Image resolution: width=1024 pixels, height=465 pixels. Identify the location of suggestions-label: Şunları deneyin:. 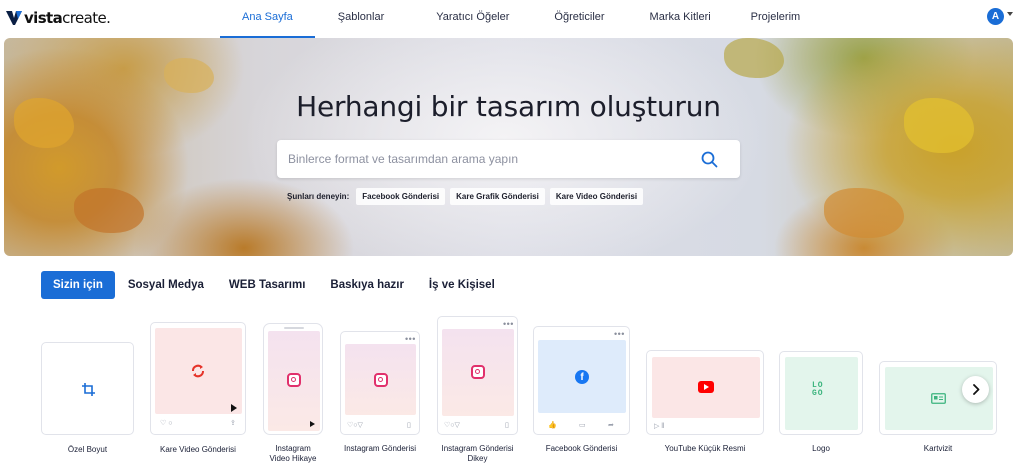
(318, 196).